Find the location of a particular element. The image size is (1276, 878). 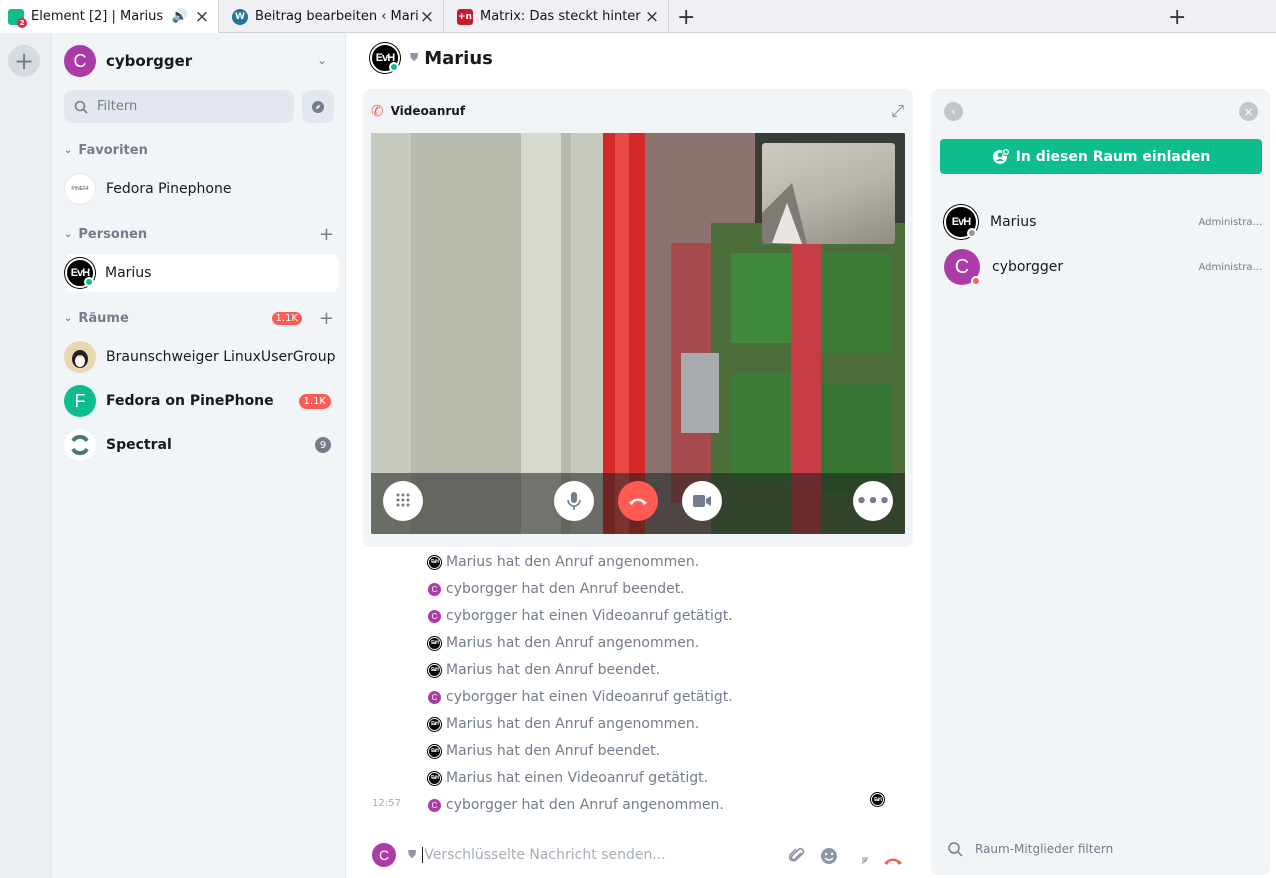

section-favorites: ⌄ Favoriten is located at coordinates (199, 150).